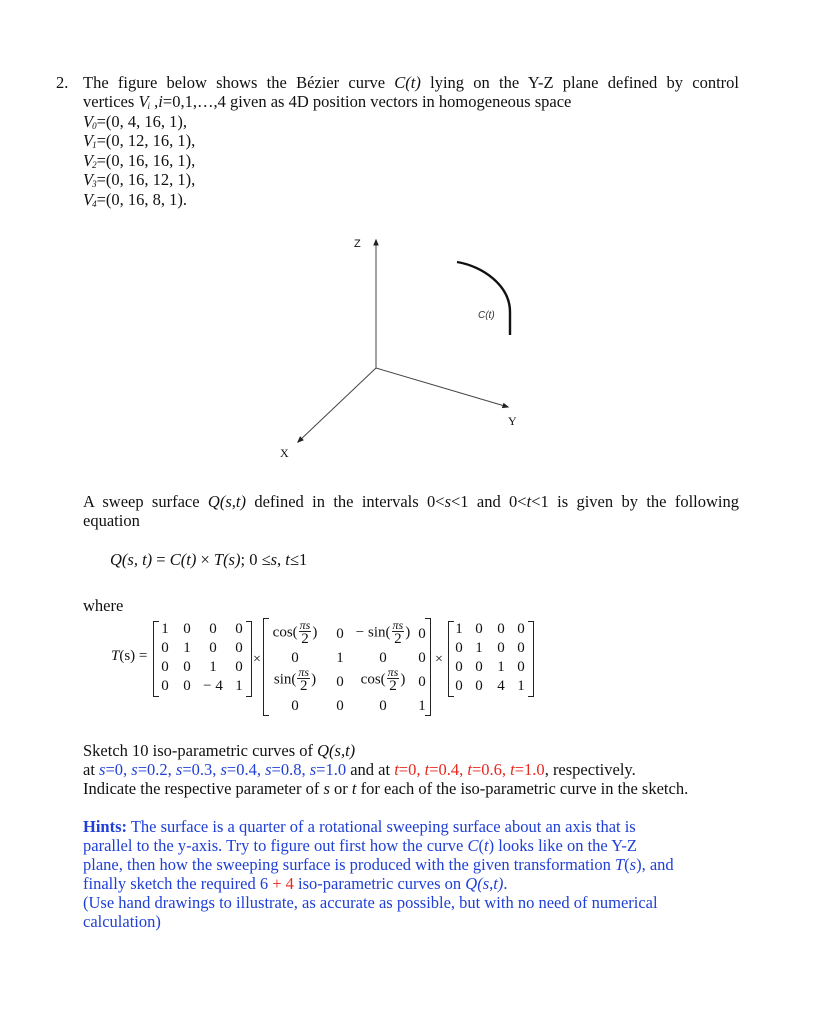 This screenshot has height=1024, width=835. I want to click on s-val-3: =0.4, so click(241, 769).